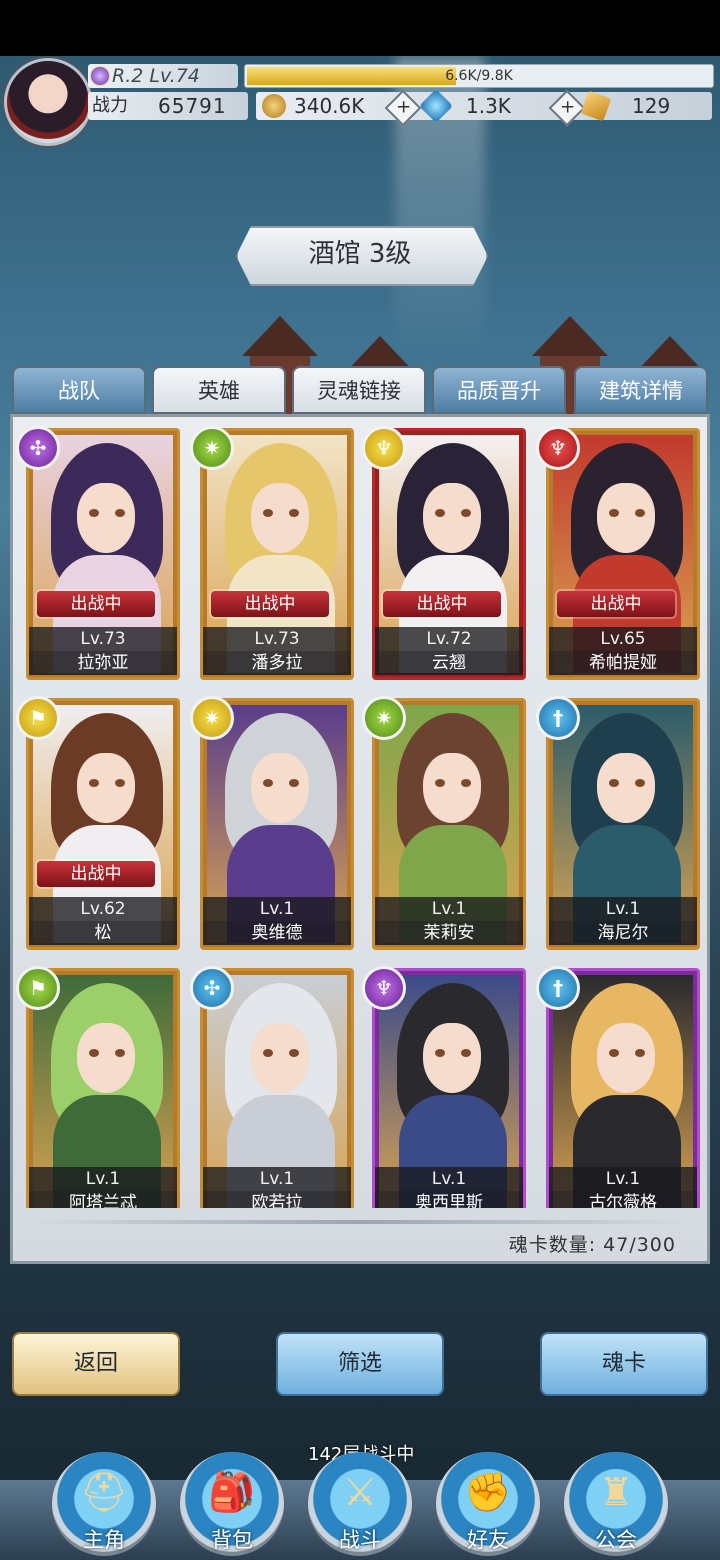 Image resolution: width=720 pixels, height=1560 pixels. Describe the element at coordinates (360, 1492) in the screenshot. I see `crossed-swords-icon: ⚔` at that location.